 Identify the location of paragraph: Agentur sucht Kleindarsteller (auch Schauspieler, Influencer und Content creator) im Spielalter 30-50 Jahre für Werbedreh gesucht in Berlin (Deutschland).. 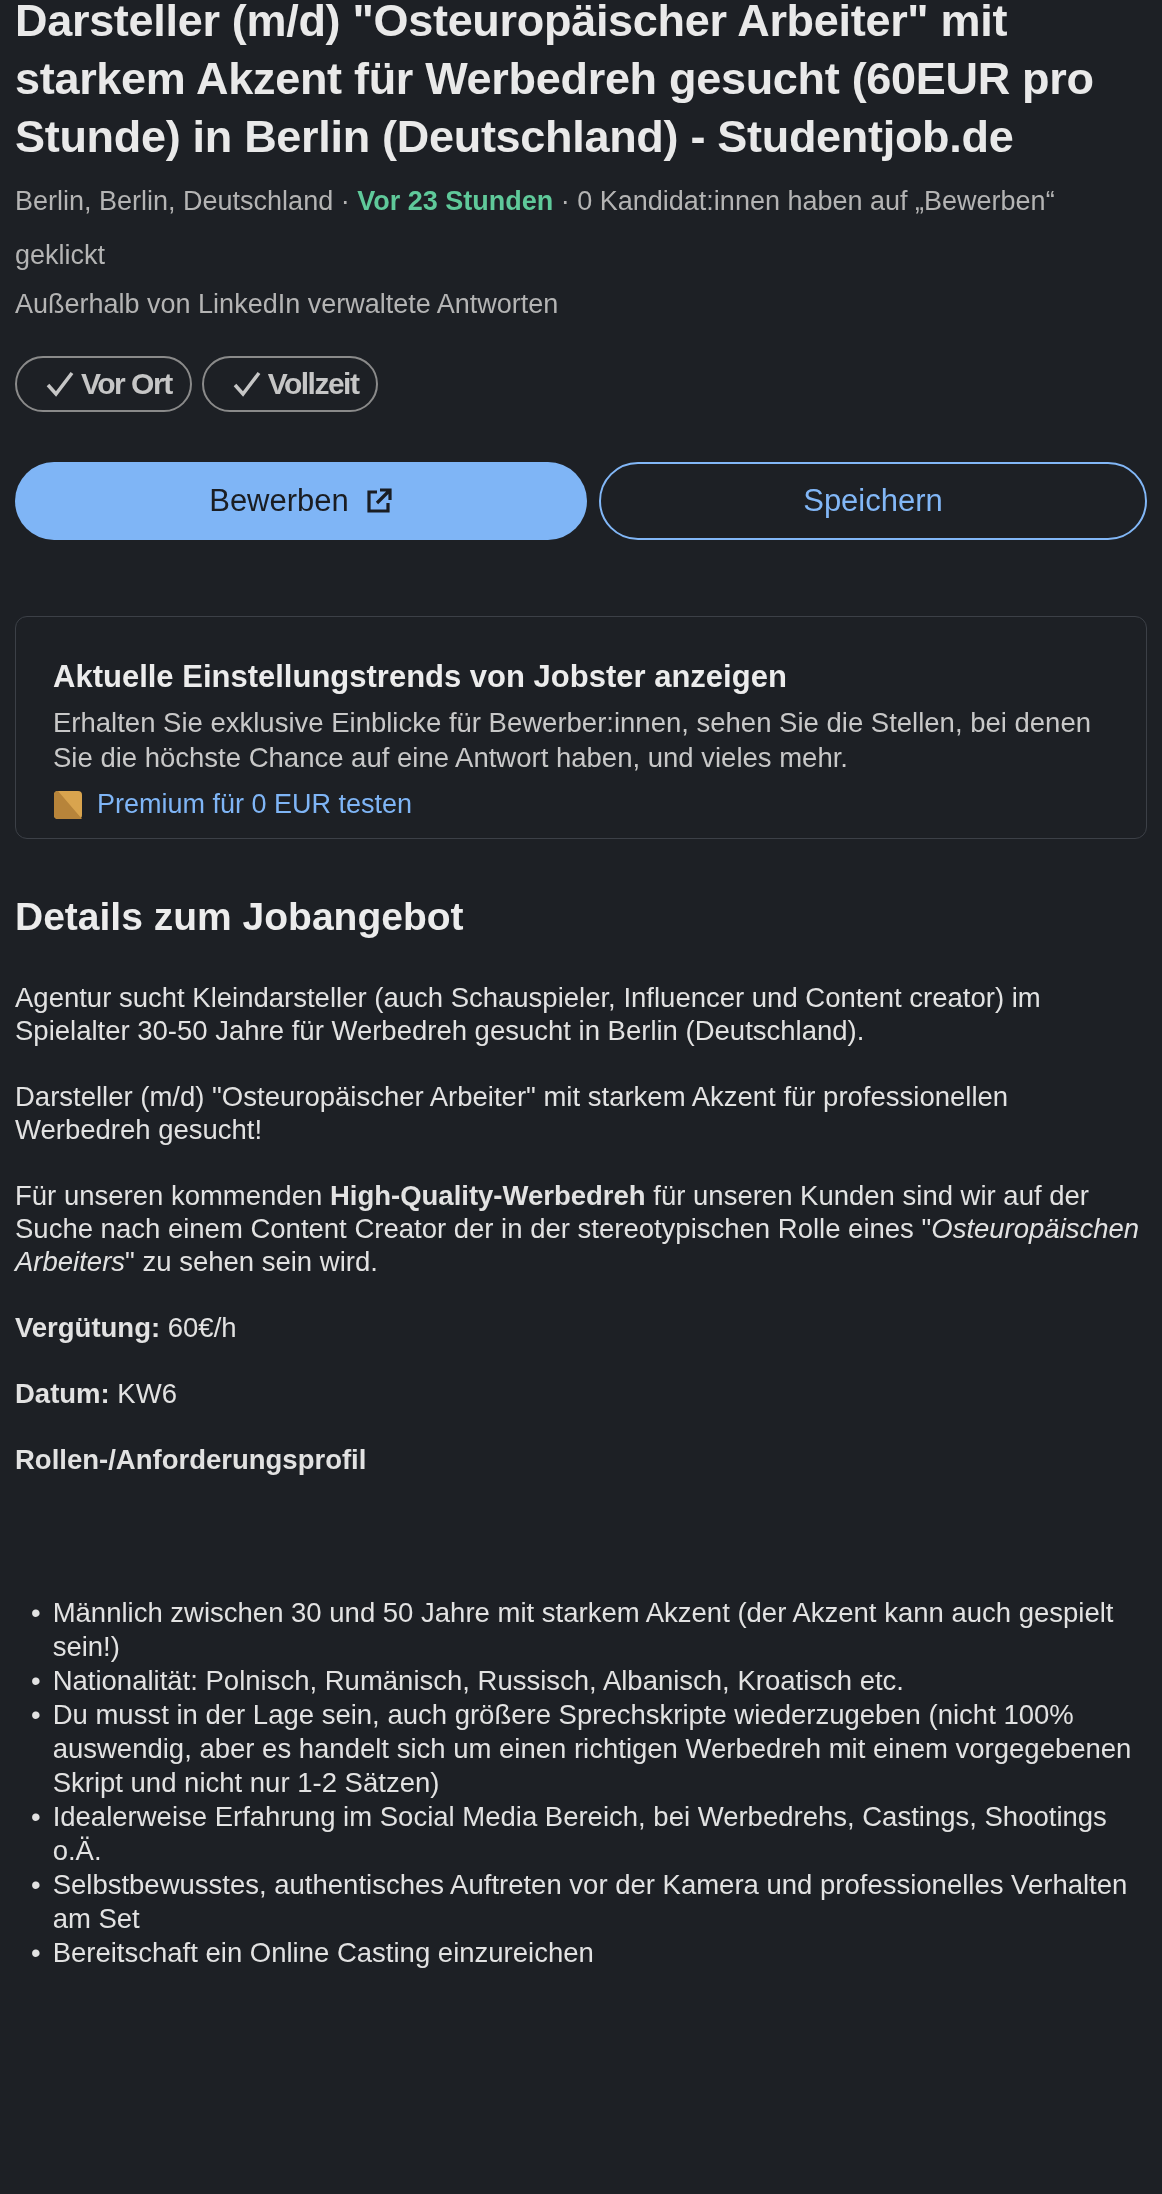
(528, 1014).